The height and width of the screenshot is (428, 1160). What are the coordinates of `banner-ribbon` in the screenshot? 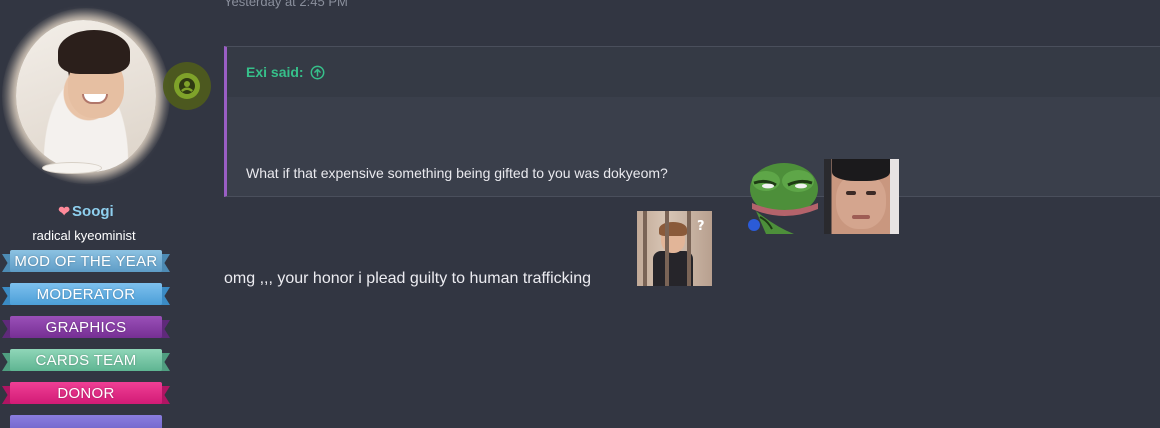 It's located at (86, 421).